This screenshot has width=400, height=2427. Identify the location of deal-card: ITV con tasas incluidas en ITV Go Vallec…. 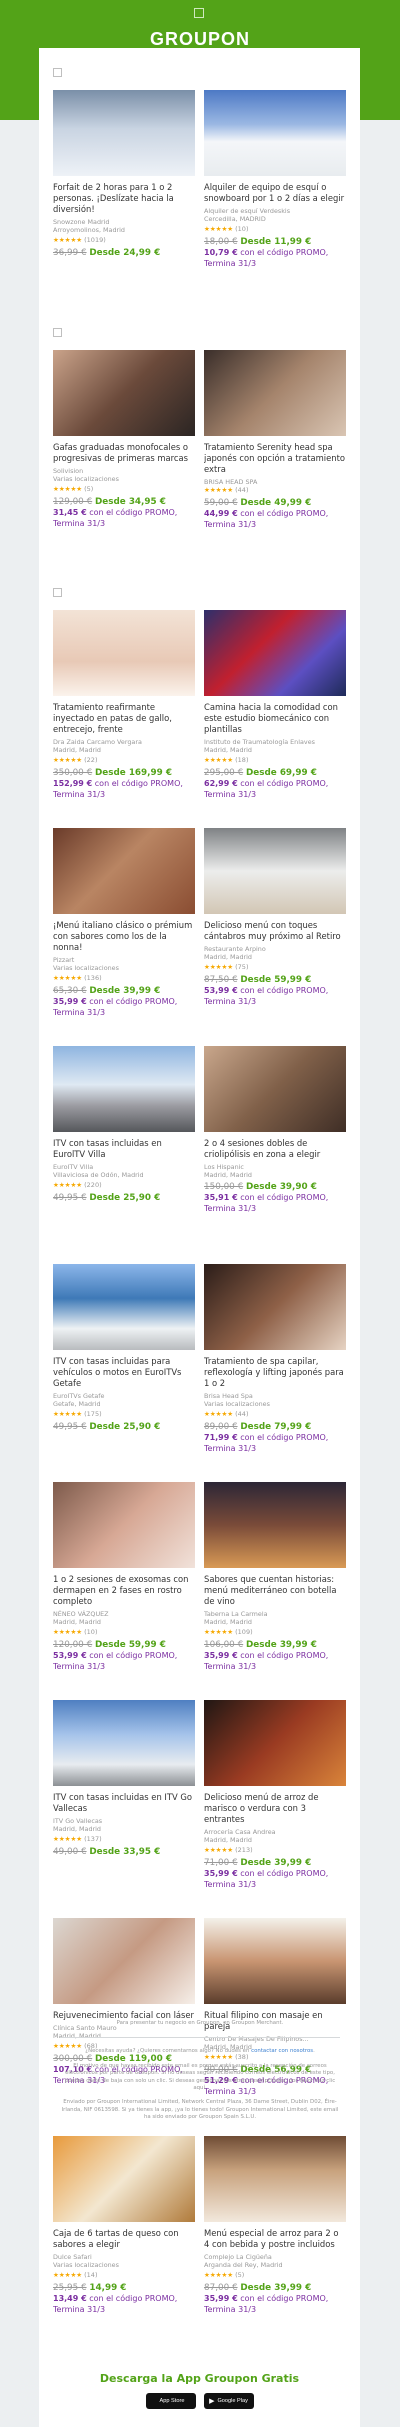
(124, 1809).